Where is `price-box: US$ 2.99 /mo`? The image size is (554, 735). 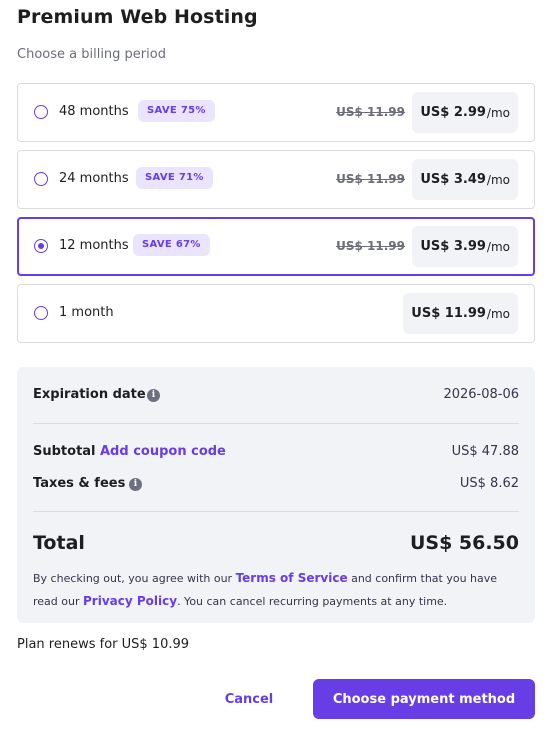
price-box: US$ 2.99 /mo is located at coordinates (465, 112).